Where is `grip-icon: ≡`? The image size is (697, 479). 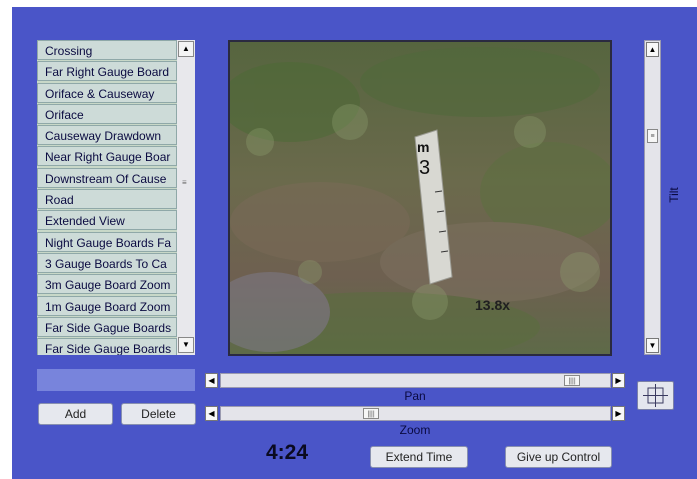
grip-icon: ≡ is located at coordinates (184, 182).